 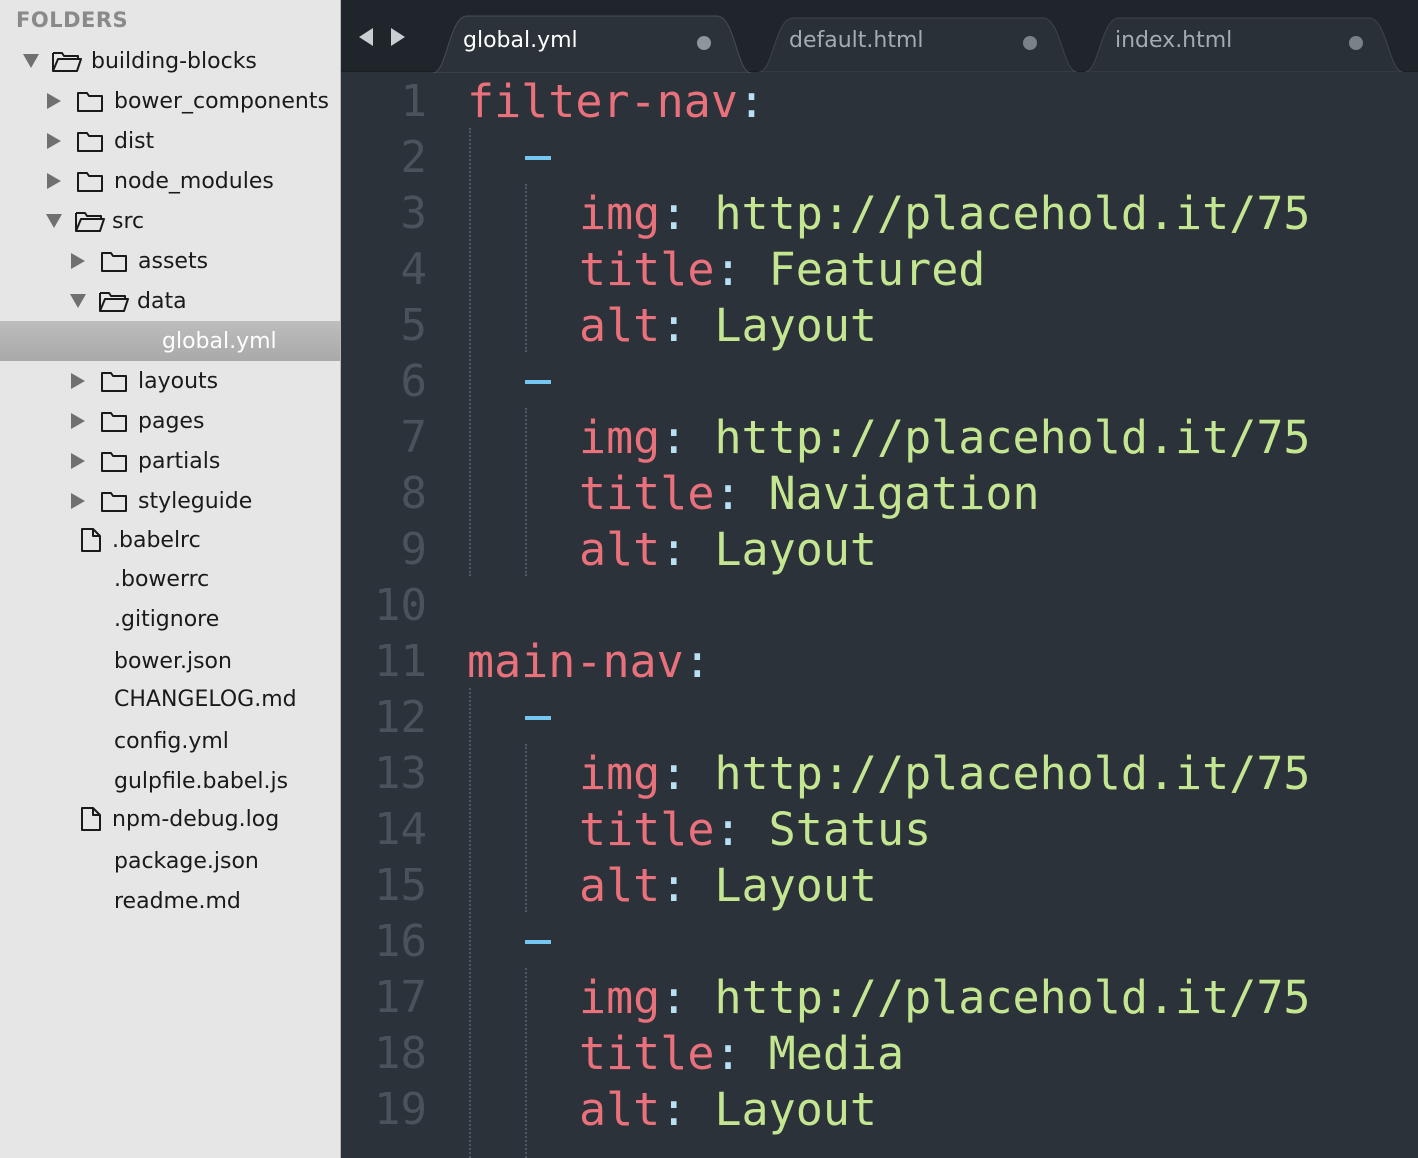 What do you see at coordinates (134, 141) in the screenshot?
I see `tree-label: dist` at bounding box center [134, 141].